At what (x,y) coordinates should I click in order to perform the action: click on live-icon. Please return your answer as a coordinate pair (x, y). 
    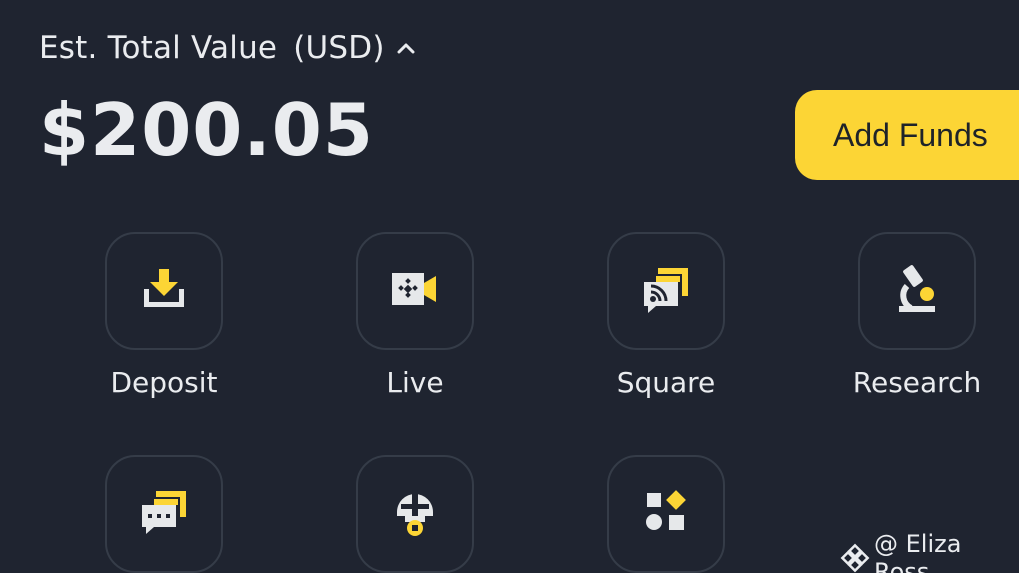
    Looking at the image, I should click on (415, 291).